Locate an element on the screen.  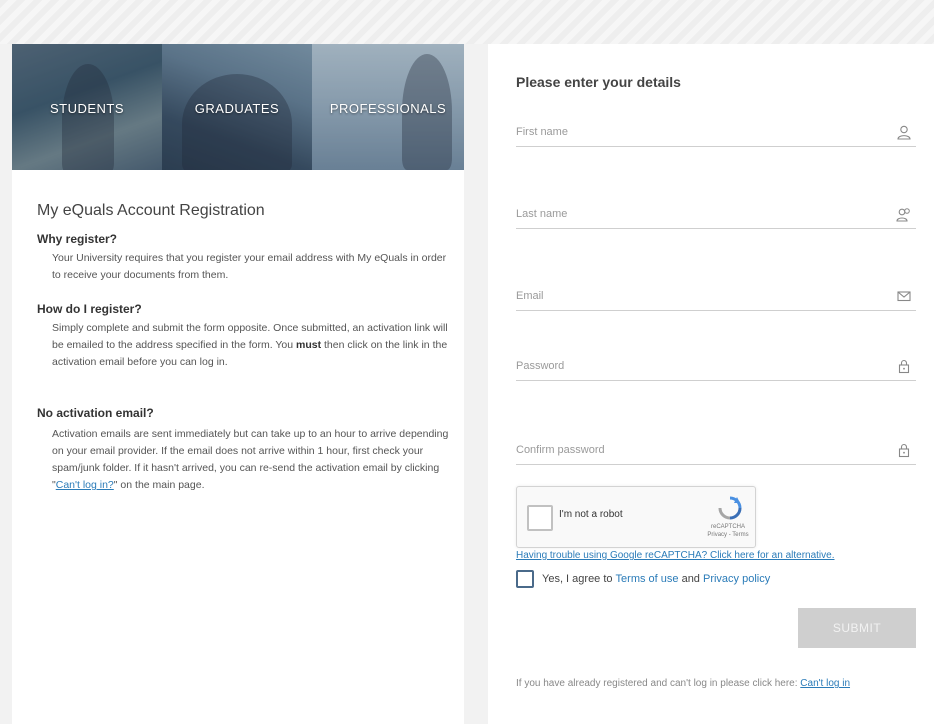
banner-label-graduates: GRADUATES is located at coordinates (237, 108).